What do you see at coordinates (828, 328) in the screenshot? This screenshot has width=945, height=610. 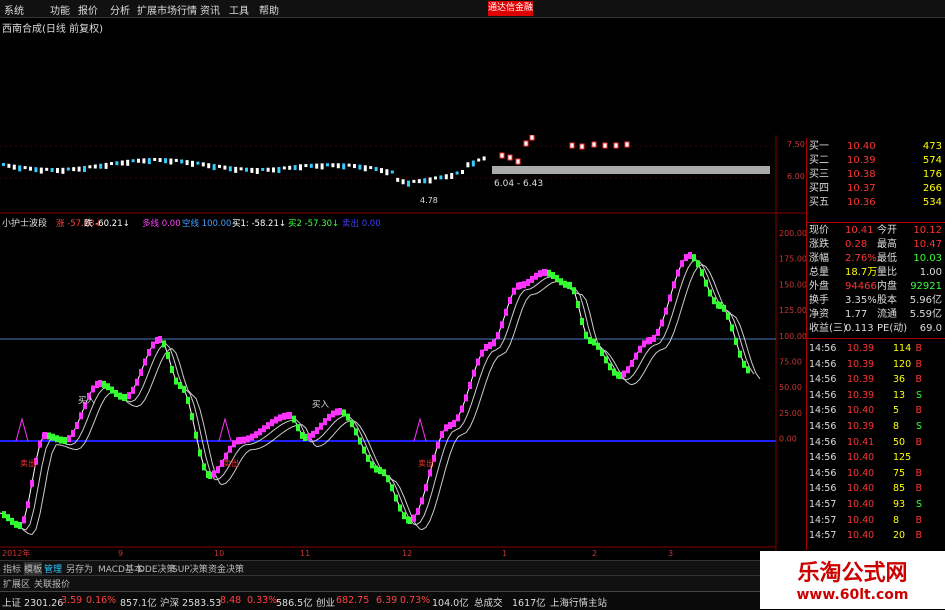 I see `stat-label: 收益(三)` at bounding box center [828, 328].